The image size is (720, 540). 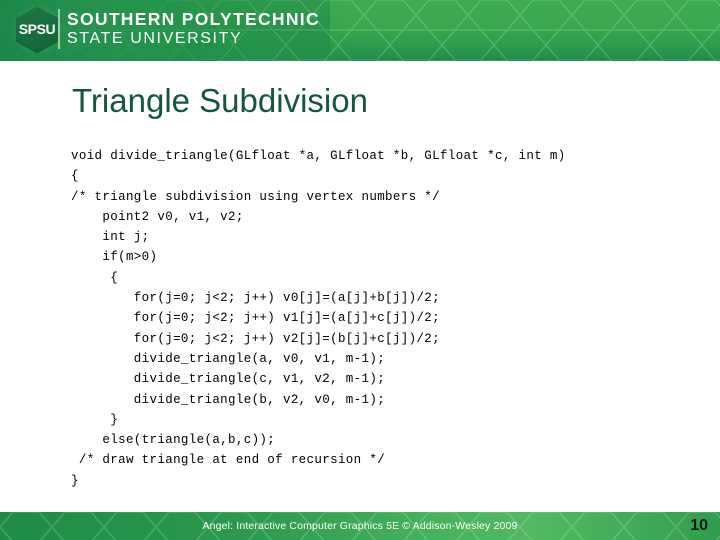 What do you see at coordinates (114, 257) in the screenshot?
I see `code-line: if(m>0)` at bounding box center [114, 257].